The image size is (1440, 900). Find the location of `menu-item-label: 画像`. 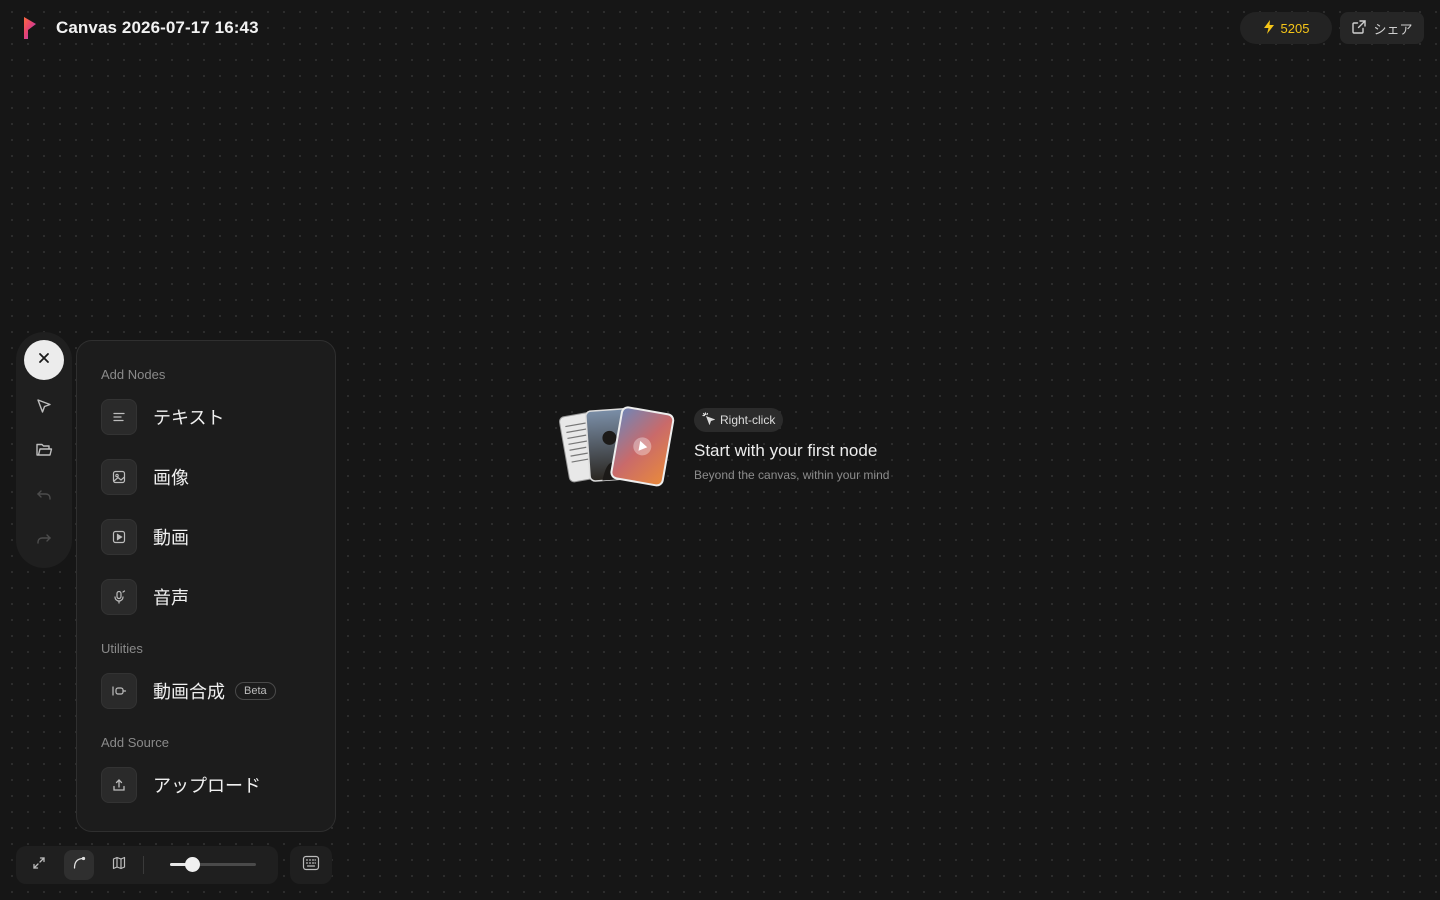

menu-item-label: 画像 is located at coordinates (171, 478).